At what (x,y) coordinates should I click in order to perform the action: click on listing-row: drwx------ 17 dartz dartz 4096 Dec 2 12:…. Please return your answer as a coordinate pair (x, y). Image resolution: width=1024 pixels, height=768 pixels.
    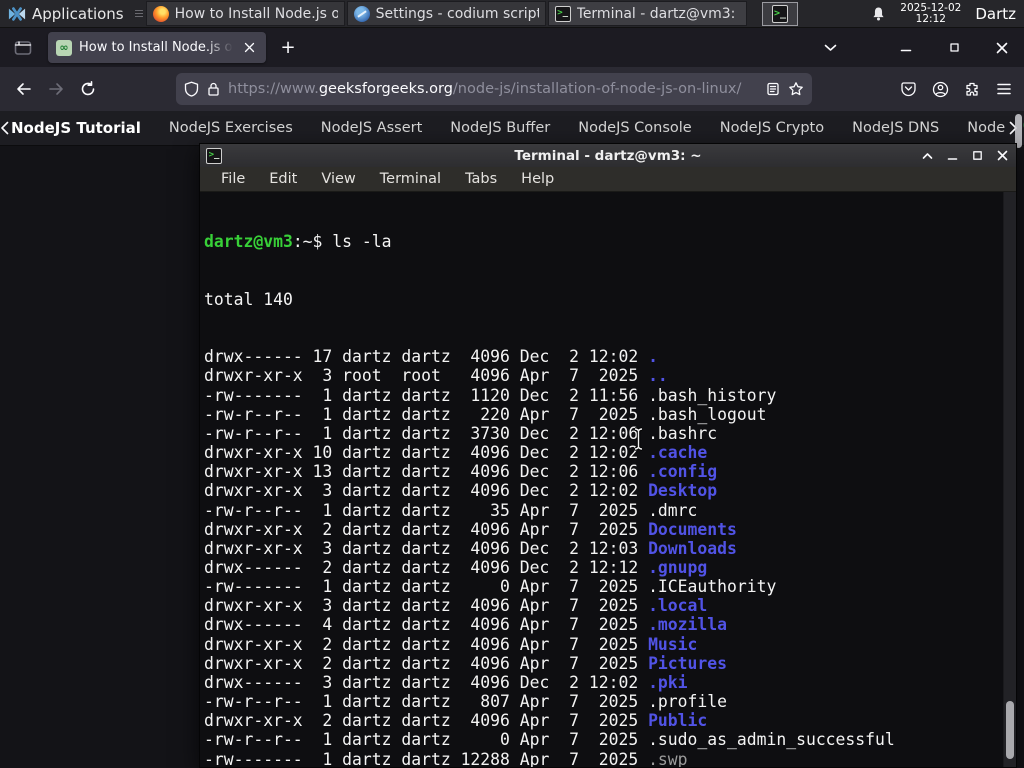
    Looking at the image, I should click on (431, 357).